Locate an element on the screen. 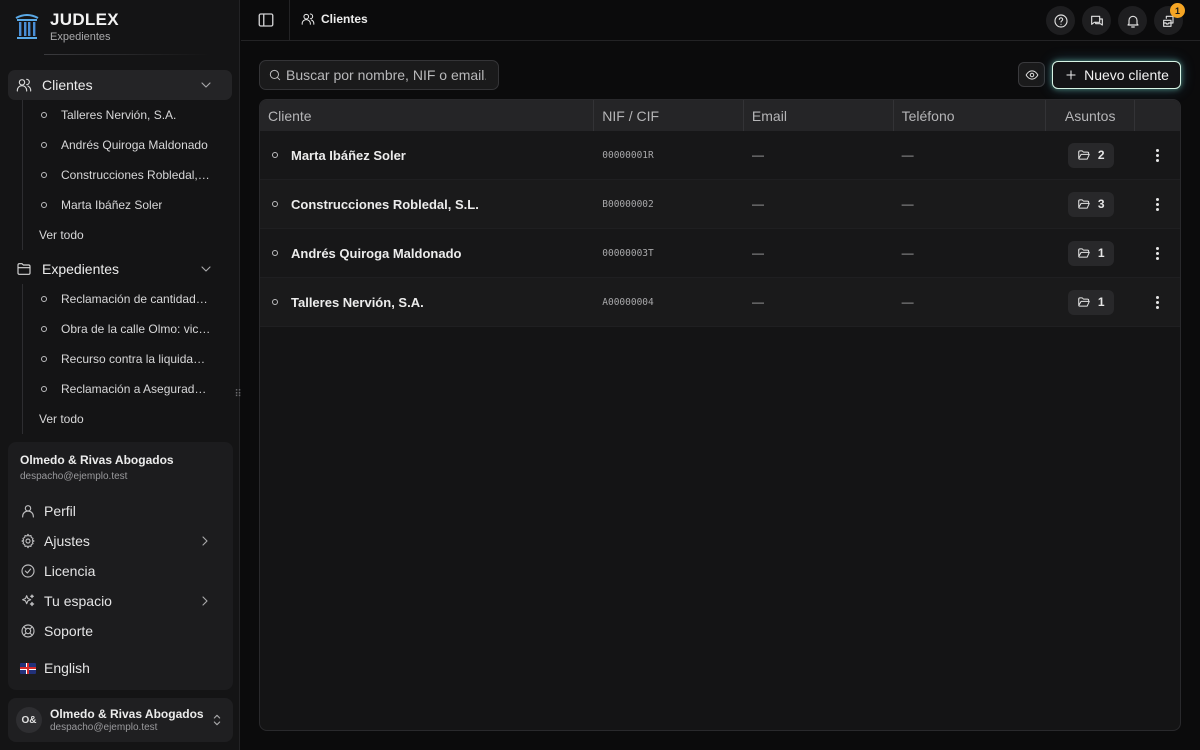 This screenshot has width=1200, height=750. column-header-phone: Teléfono is located at coordinates (970, 115).